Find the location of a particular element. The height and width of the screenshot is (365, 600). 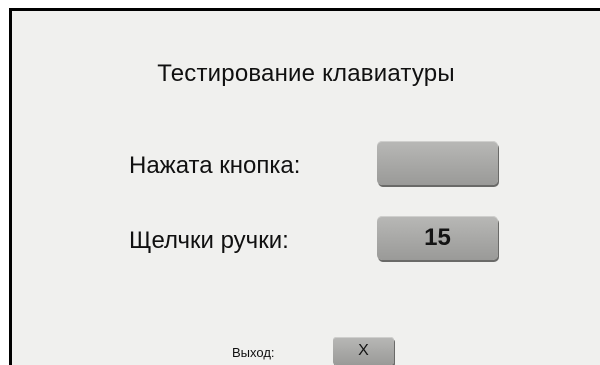

knob-clicks-display: 15 is located at coordinates (437, 238).